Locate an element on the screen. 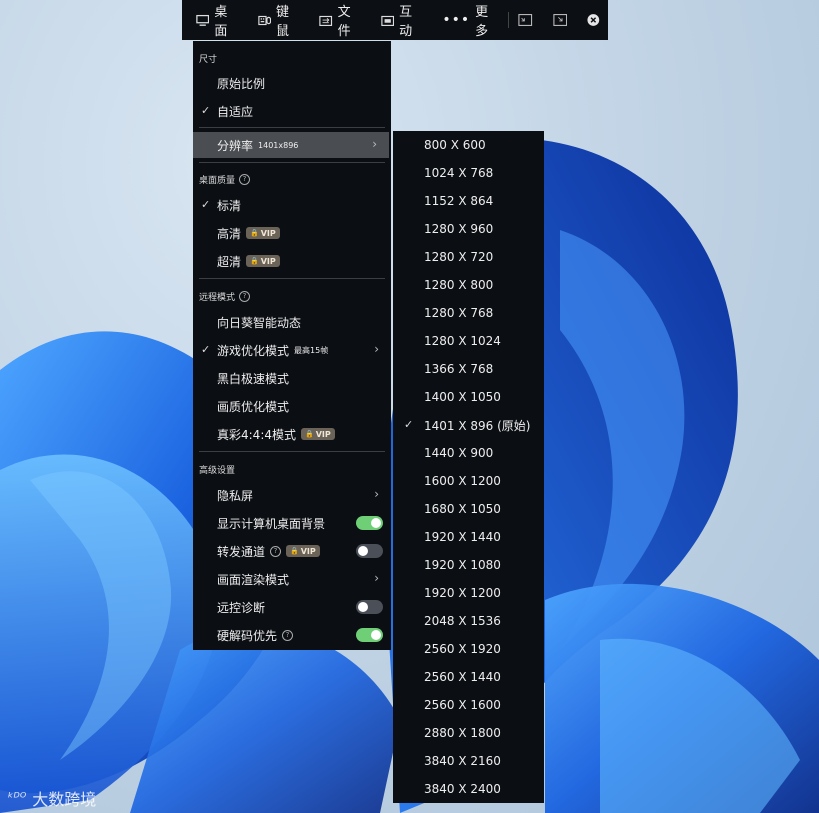  toolbar-more-button: ••• 更多 is located at coordinates (468, 20).